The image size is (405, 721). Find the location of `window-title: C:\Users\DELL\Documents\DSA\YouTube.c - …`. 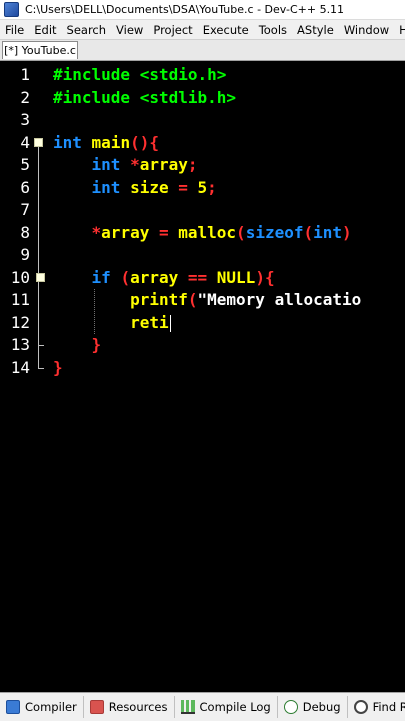

window-title: C:\Users\DELL\Documents\DSA\YouTube.c - … is located at coordinates (185, 9).